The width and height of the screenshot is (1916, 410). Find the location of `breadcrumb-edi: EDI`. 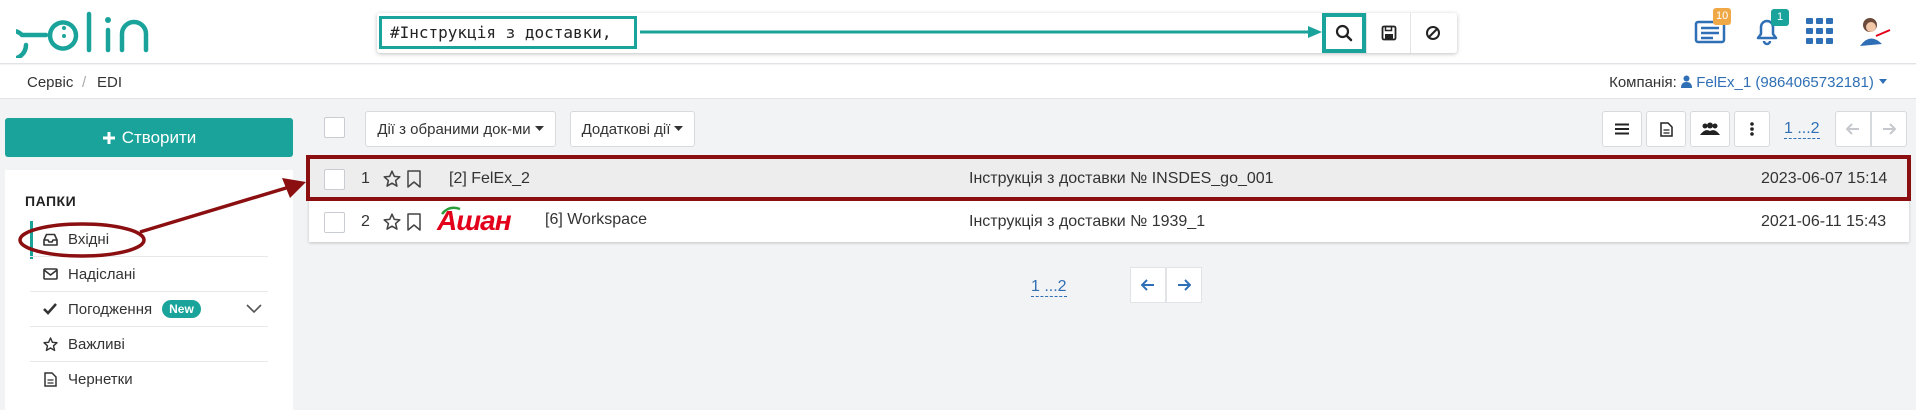

breadcrumb-edi: EDI is located at coordinates (109, 82).